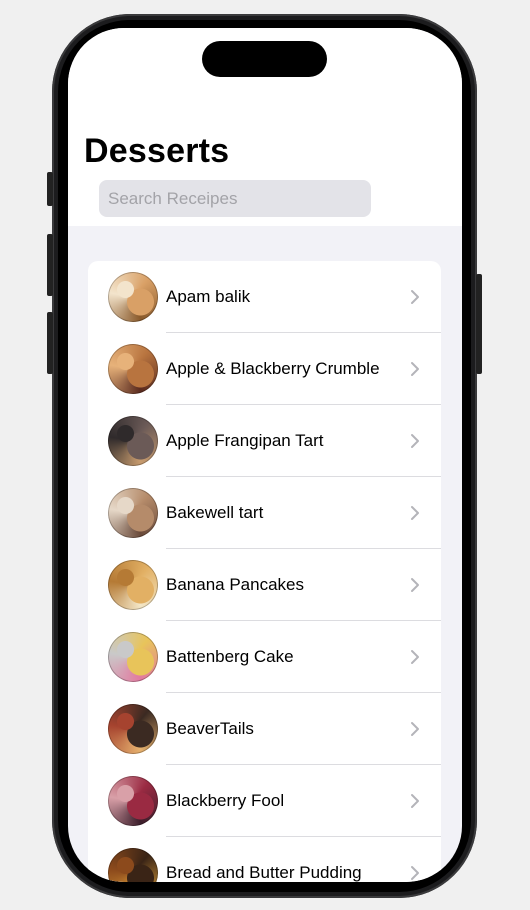 Image resolution: width=530 pixels, height=910 pixels. Describe the element at coordinates (215, 512) in the screenshot. I see `recipe-name: Bakewell tart` at that location.